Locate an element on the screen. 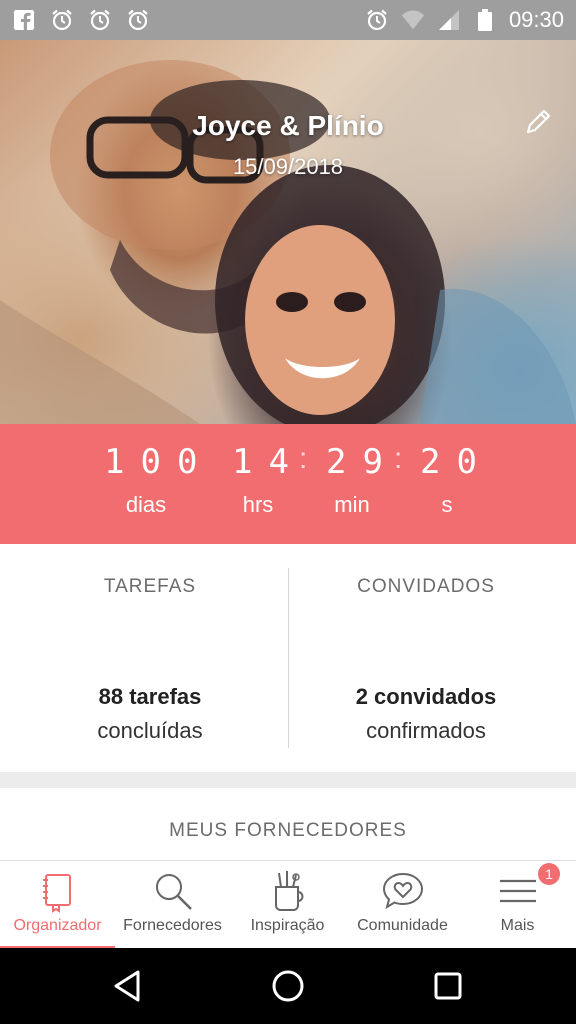  pencil-icon is located at coordinates (538, 122).